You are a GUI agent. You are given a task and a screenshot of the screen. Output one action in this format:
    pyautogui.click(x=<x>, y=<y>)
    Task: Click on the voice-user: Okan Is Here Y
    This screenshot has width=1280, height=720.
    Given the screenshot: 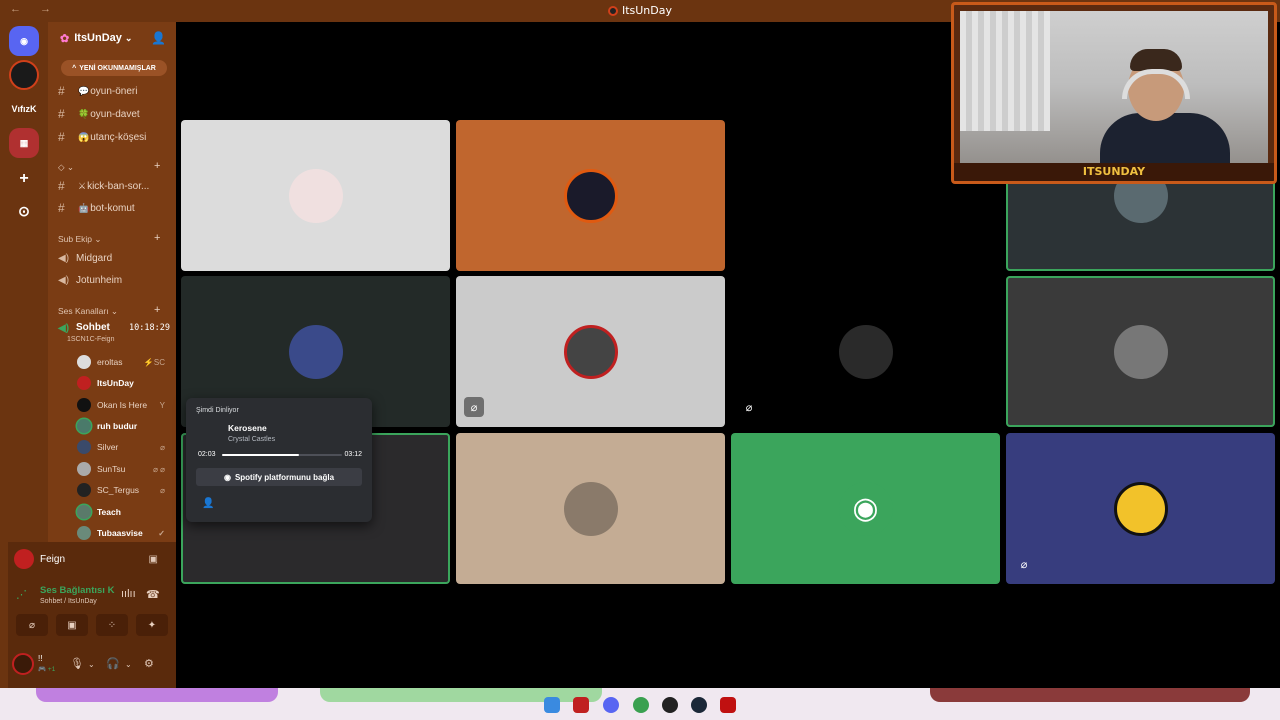 What is the action you would take?
    pyautogui.click(x=122, y=405)
    